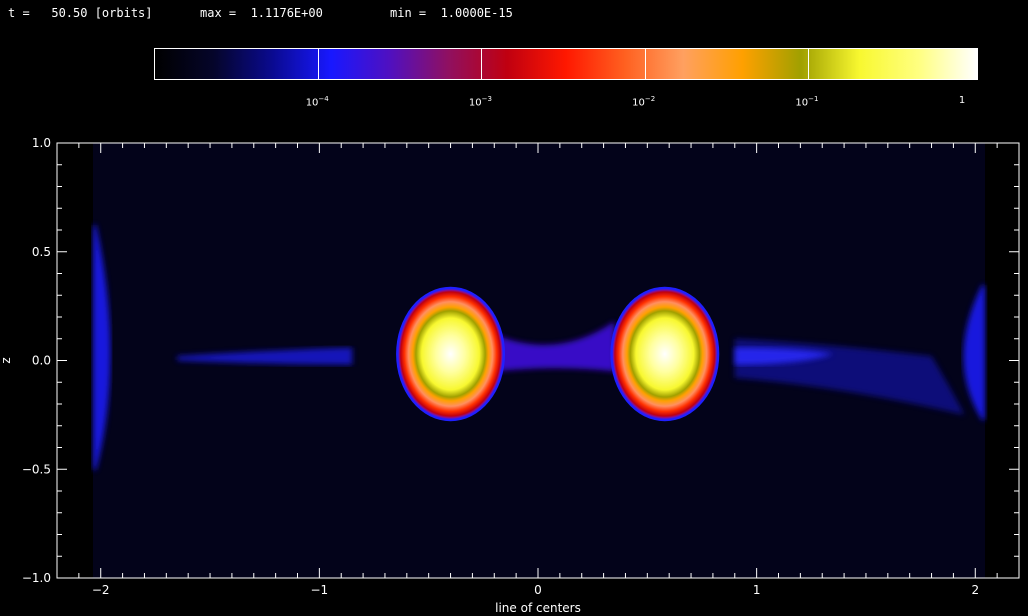 This screenshot has height=616, width=1028. What do you see at coordinates (41, 143) in the screenshot?
I see `y-tick-label: 1.0` at bounding box center [41, 143].